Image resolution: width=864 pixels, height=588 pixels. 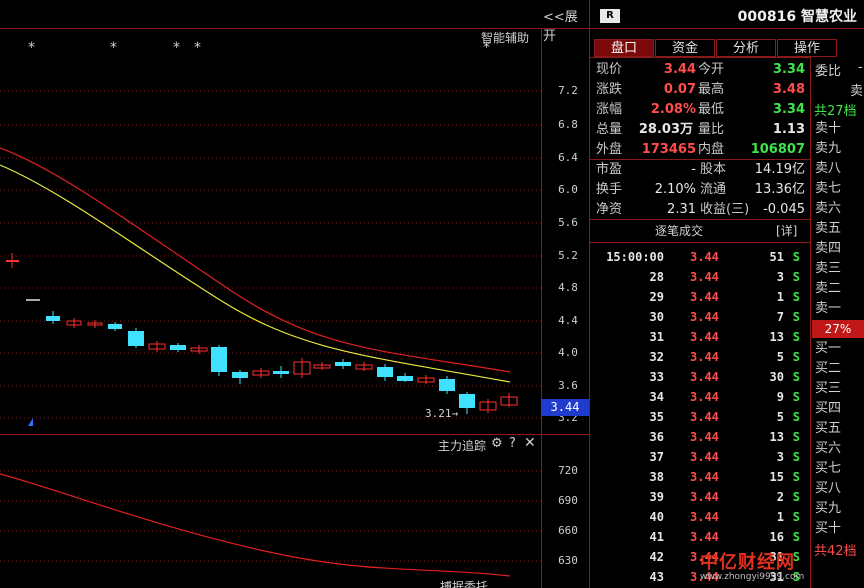 What do you see at coordinates (828, 429) in the screenshot?
I see `buy-level-label: 买五` at bounding box center [828, 429].